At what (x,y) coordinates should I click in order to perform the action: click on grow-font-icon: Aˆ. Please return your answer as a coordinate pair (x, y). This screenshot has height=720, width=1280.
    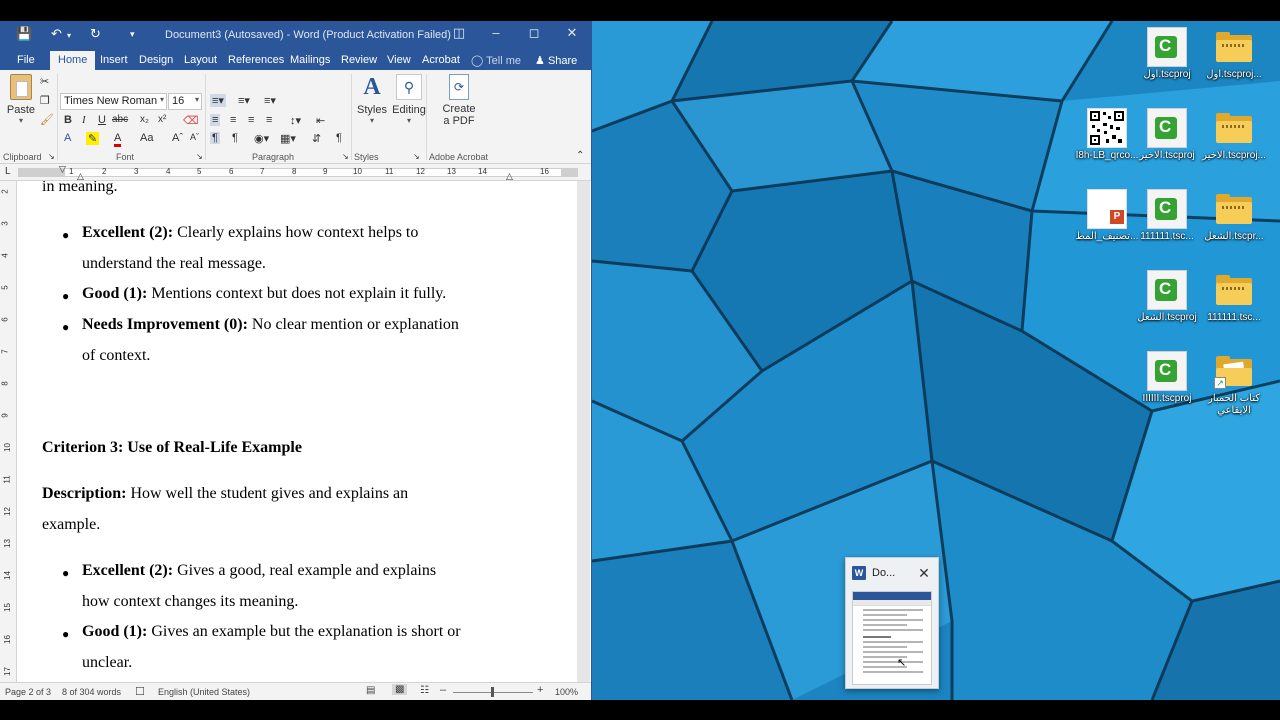
    Looking at the image, I should click on (177, 138).